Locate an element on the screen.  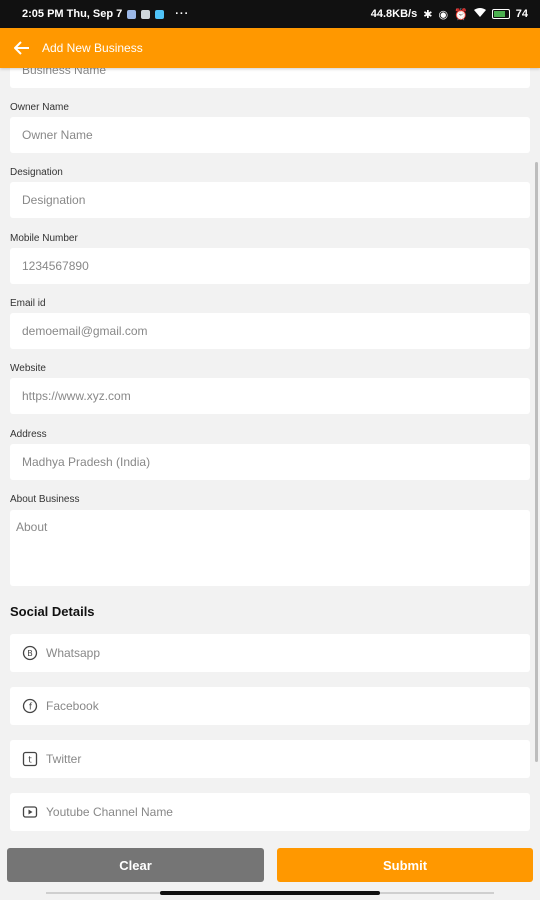
website-label: Website is located at coordinates (28, 368).